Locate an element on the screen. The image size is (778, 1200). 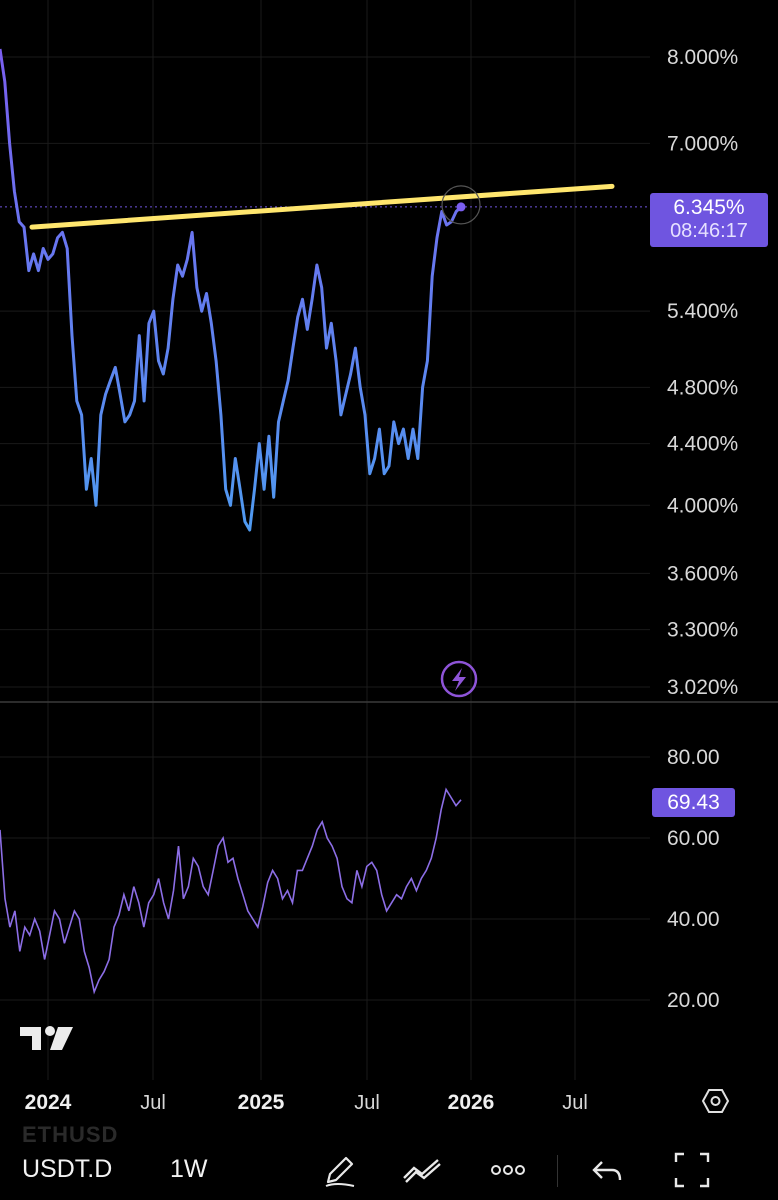
fullscreen-icon is located at coordinates (692, 1170).